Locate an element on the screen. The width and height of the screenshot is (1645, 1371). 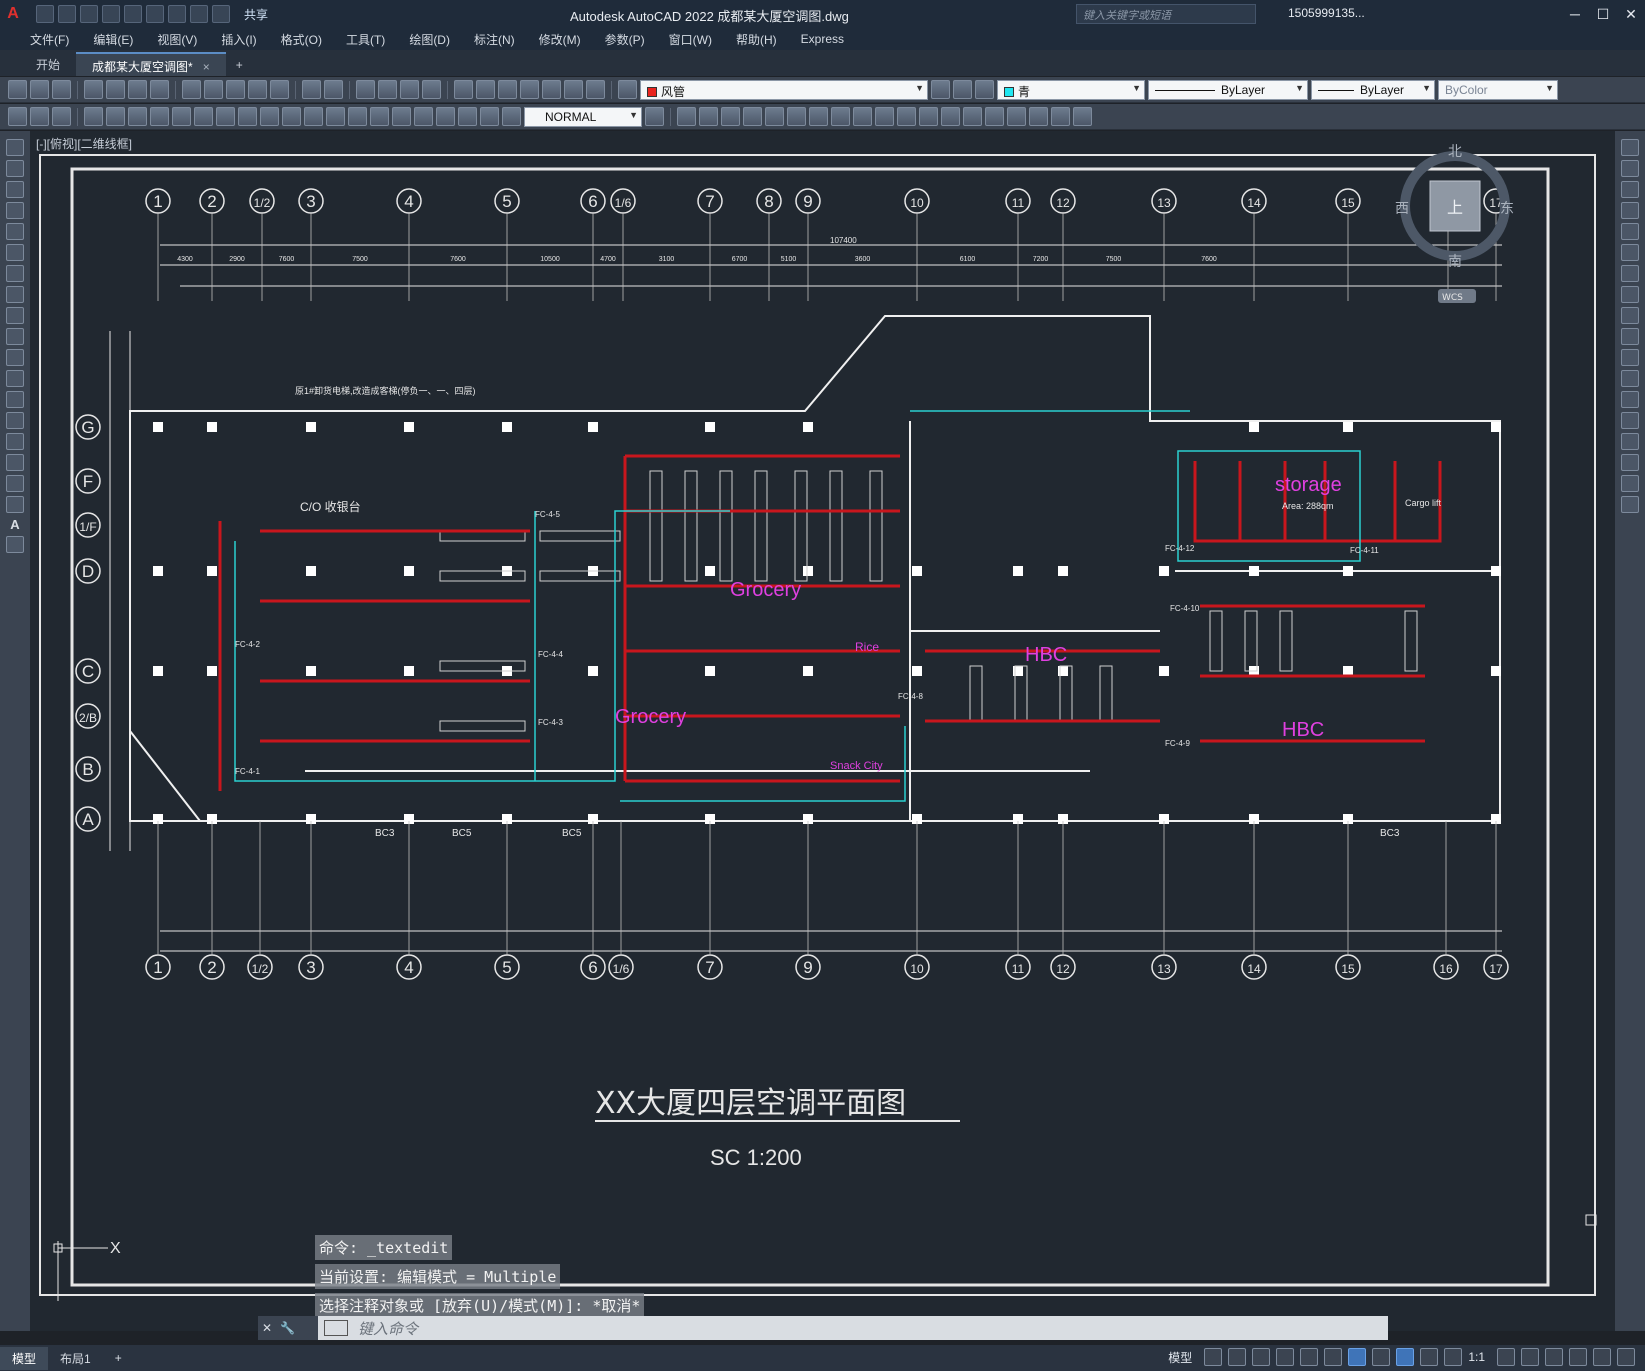
menu-parametric: 参数(P) is located at coordinates (625, 39).